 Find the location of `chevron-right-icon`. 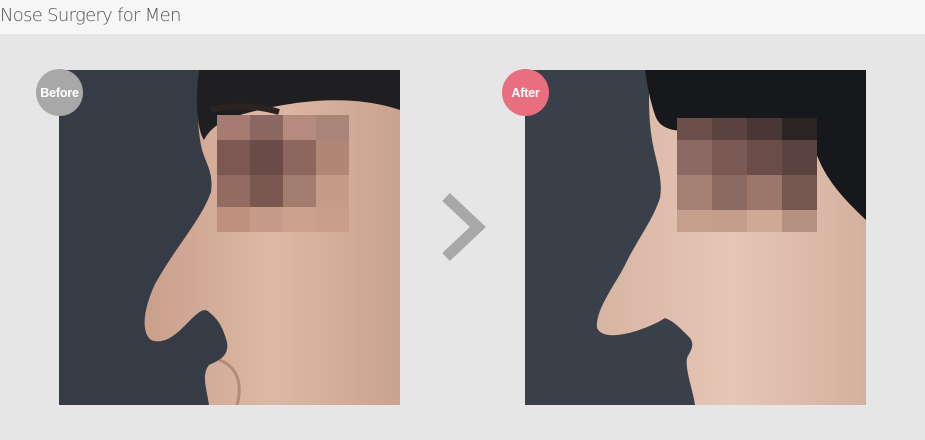

chevron-right-icon is located at coordinates (464, 227).